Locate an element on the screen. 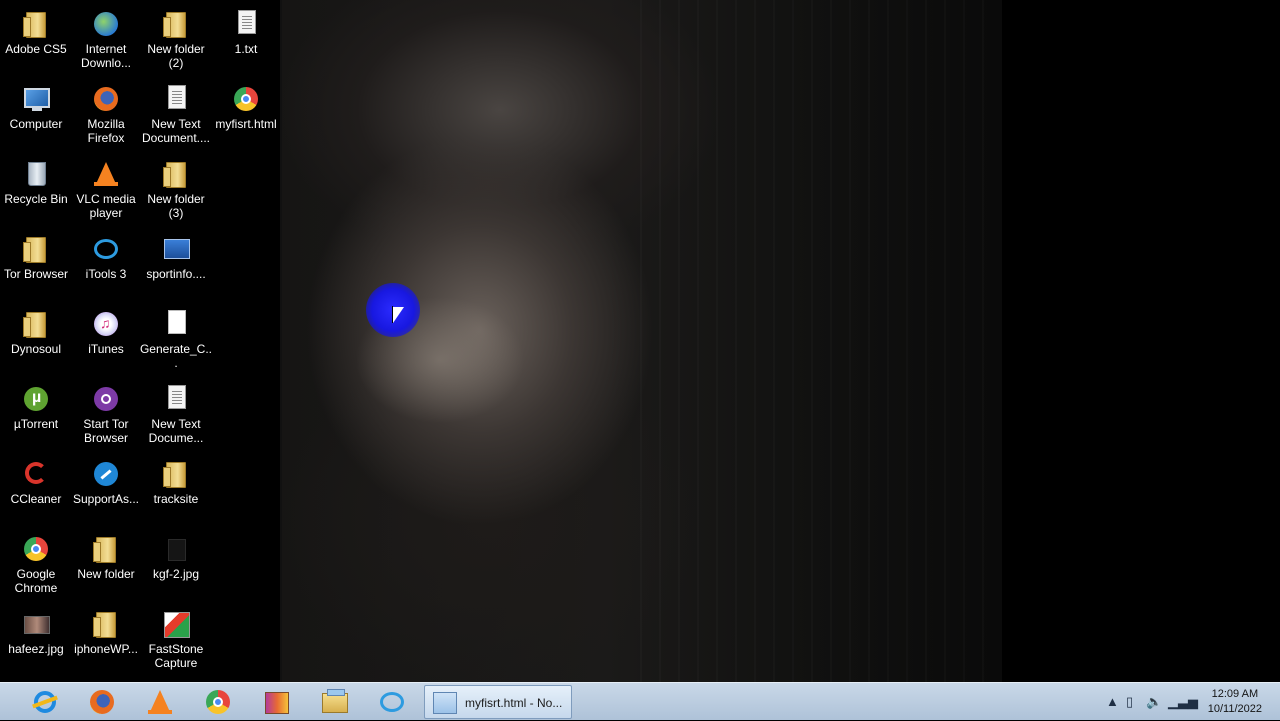 The width and height of the screenshot is (1280, 721). taskbar-chrome is located at coordinates (217, 702).